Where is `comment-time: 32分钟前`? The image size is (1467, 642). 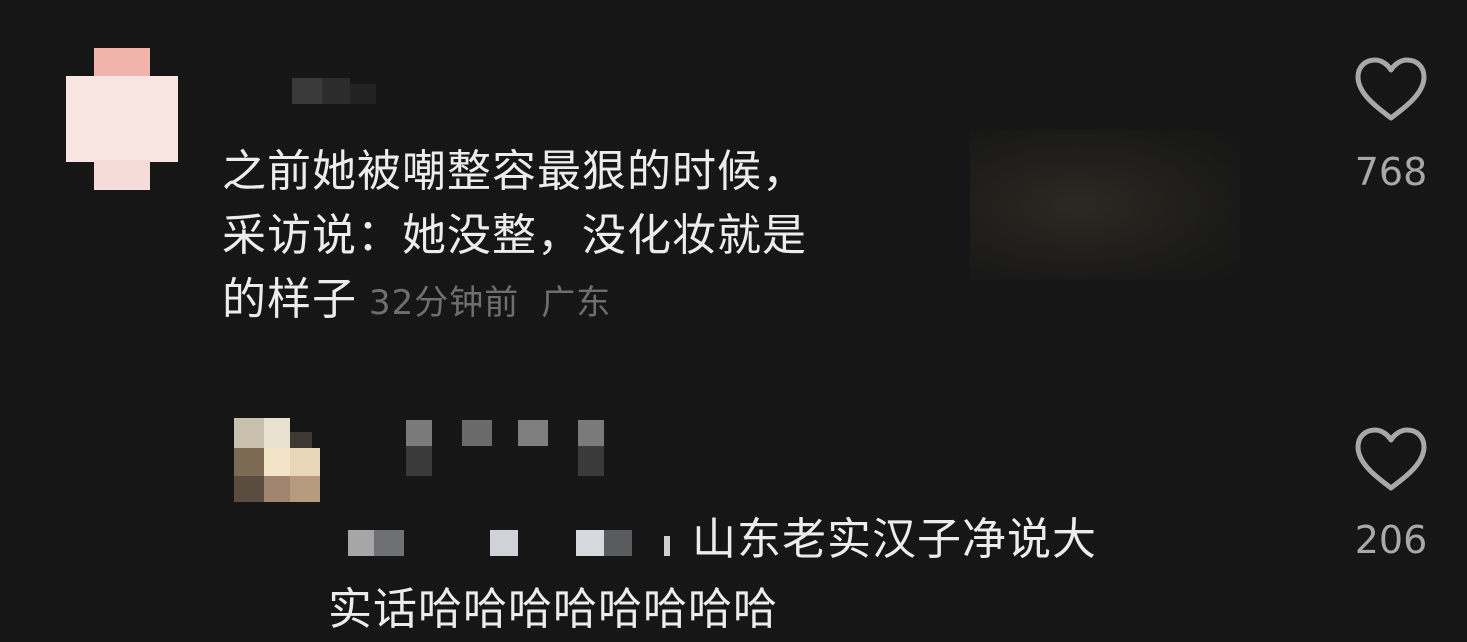
comment-time: 32分钟前 is located at coordinates (444, 303).